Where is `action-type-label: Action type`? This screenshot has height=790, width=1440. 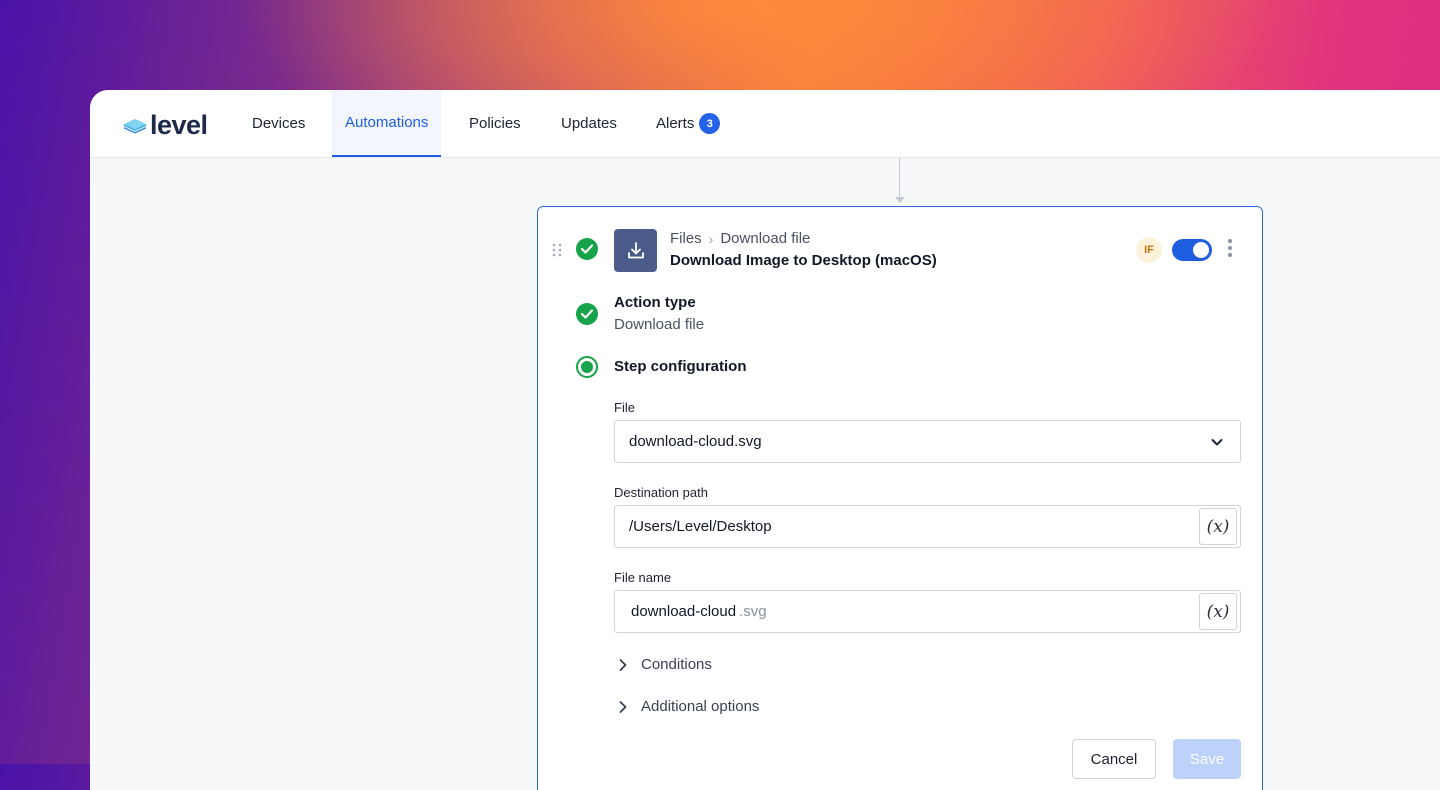
action-type-label: Action type is located at coordinates (655, 302).